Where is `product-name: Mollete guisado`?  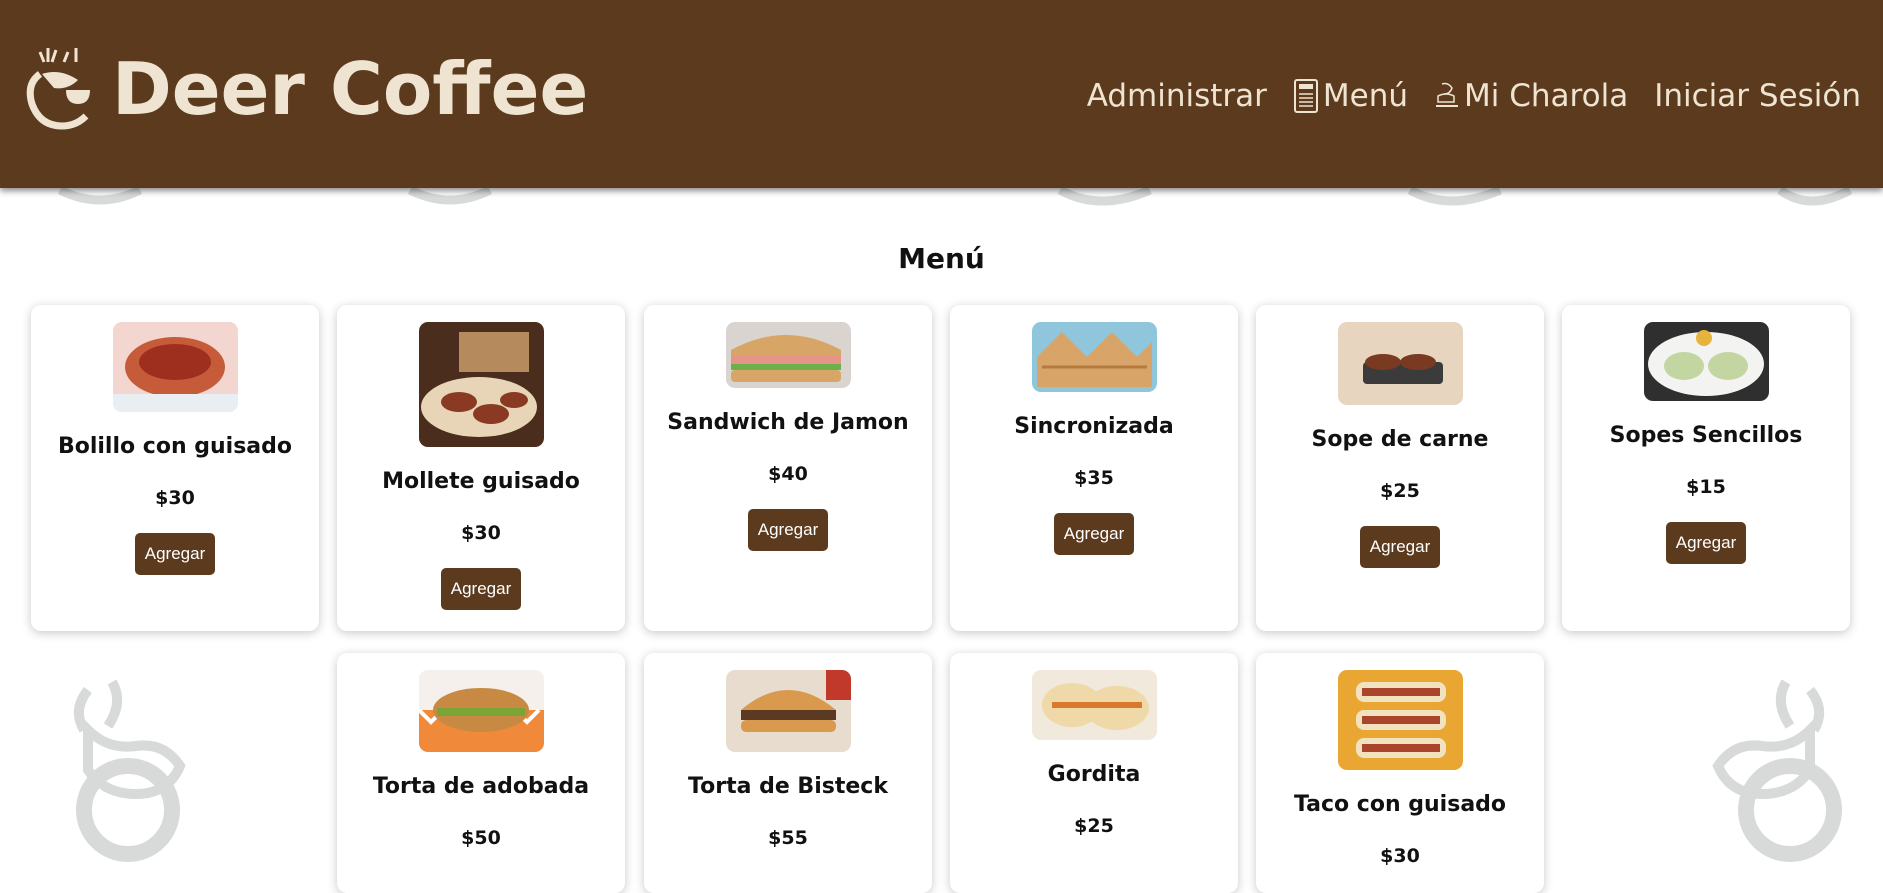 product-name: Mollete guisado is located at coordinates (481, 481).